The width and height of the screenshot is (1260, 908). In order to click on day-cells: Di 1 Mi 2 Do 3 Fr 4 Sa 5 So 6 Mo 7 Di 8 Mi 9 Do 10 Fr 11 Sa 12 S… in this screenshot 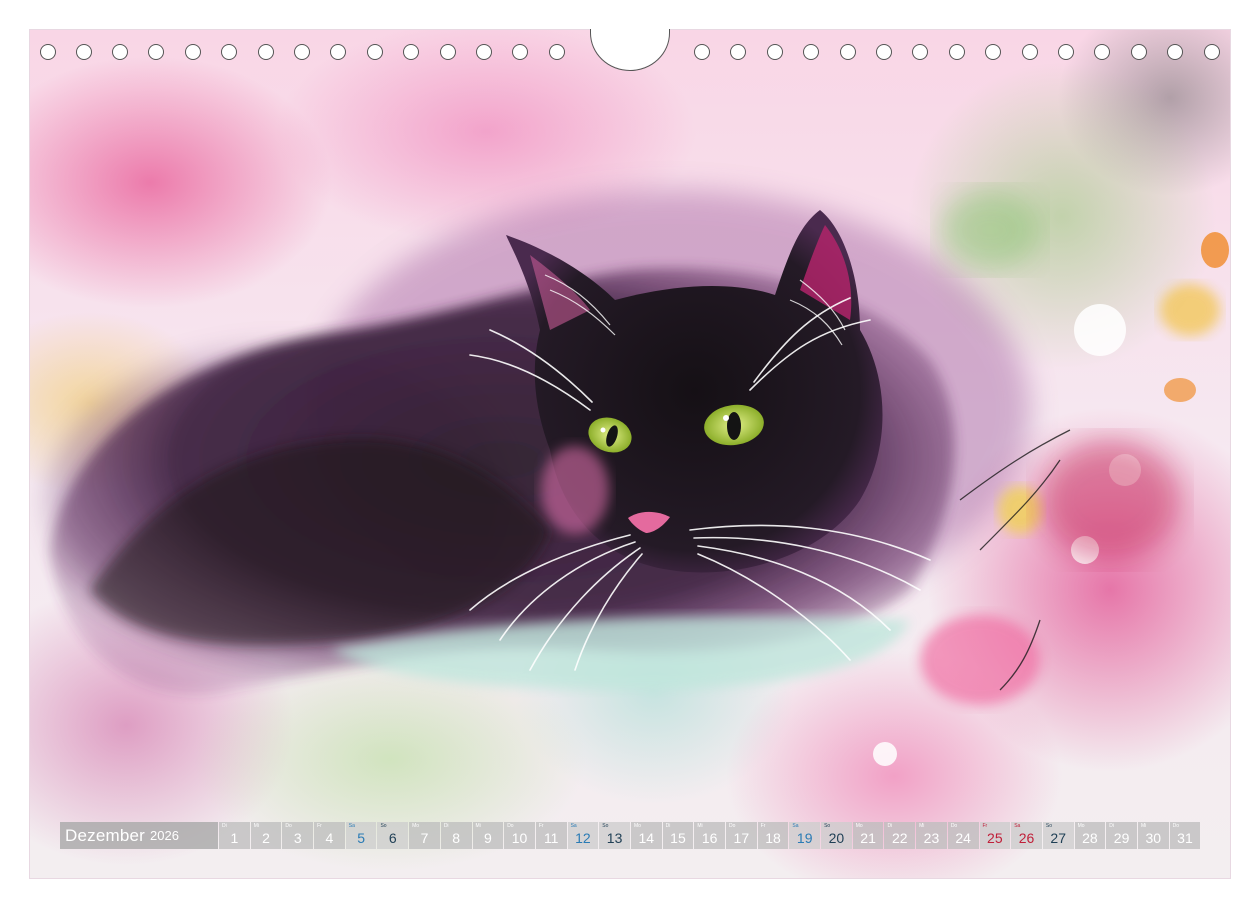, I will do `click(710, 835)`.